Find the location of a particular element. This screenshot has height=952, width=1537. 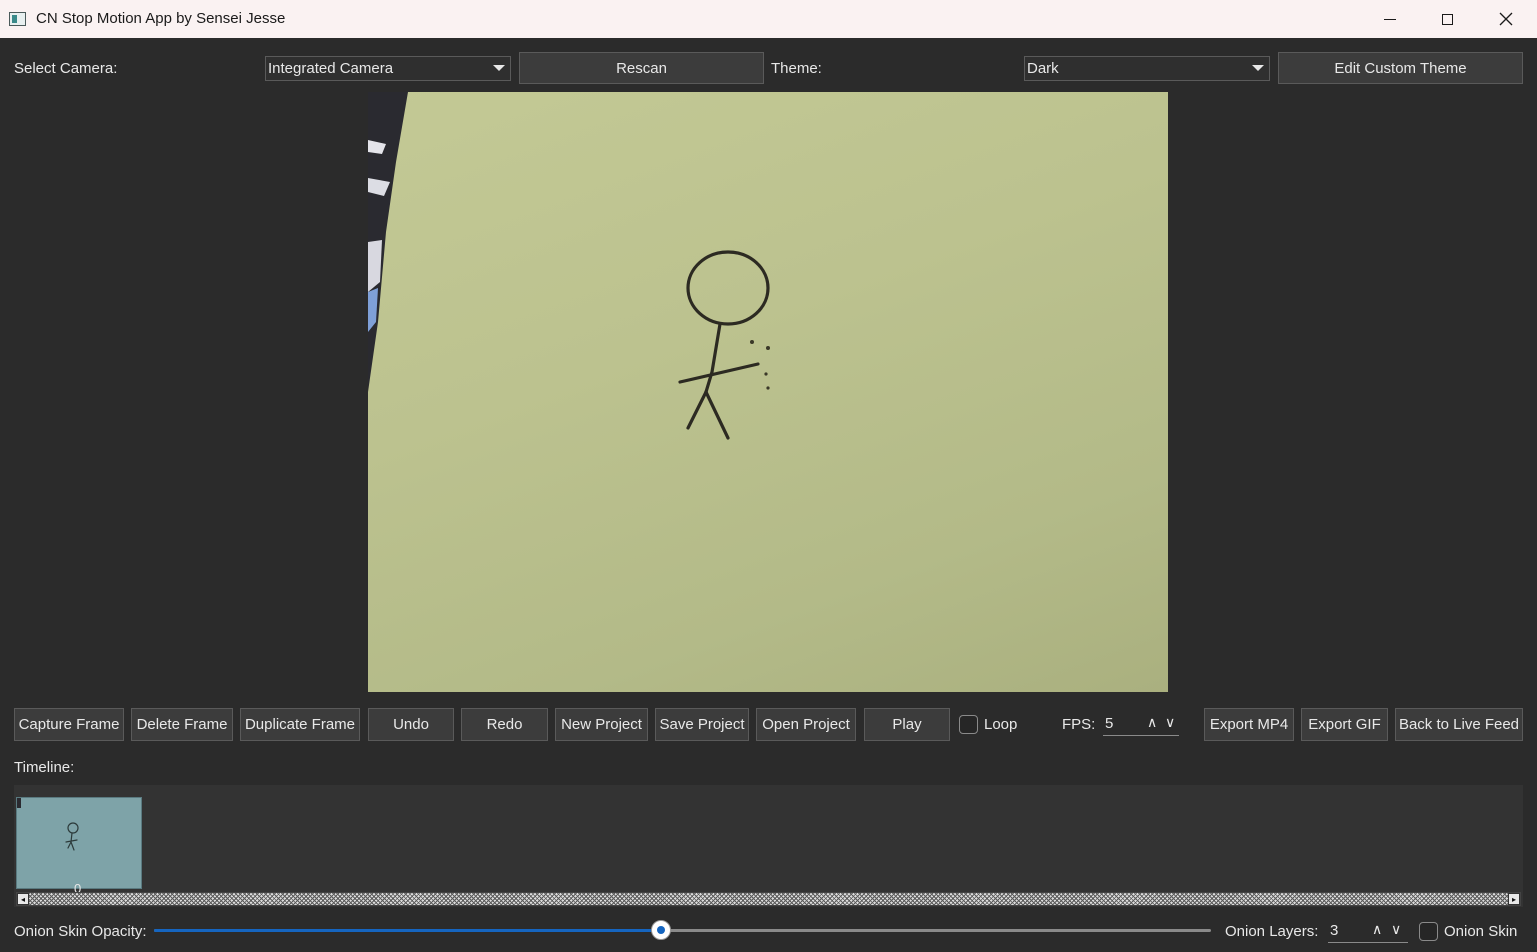

scroll-right-icon: ▸ is located at coordinates (1514, 899).